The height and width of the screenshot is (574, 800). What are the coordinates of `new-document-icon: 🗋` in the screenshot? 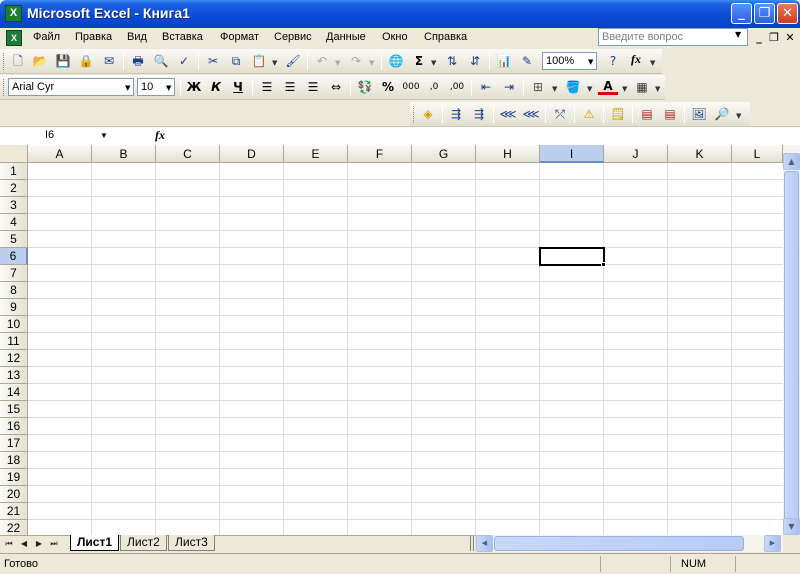 It's located at (18, 61).